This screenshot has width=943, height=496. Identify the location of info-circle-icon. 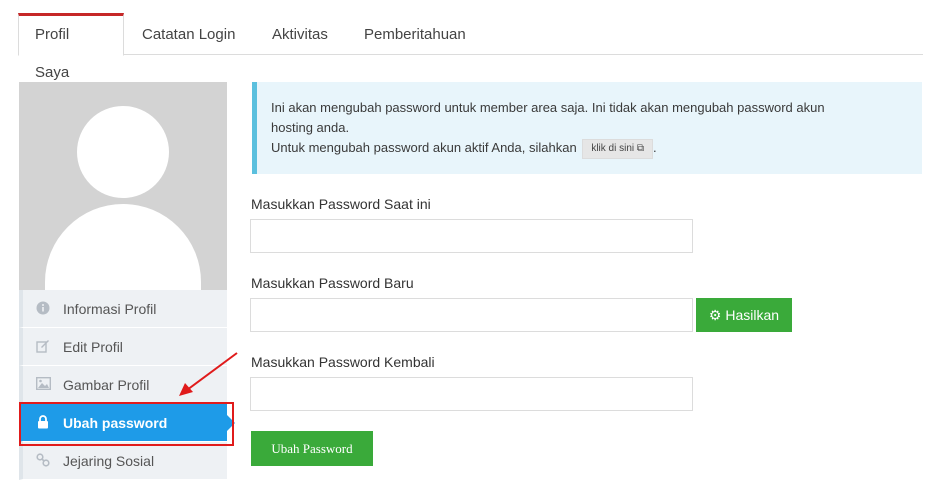
(43, 309).